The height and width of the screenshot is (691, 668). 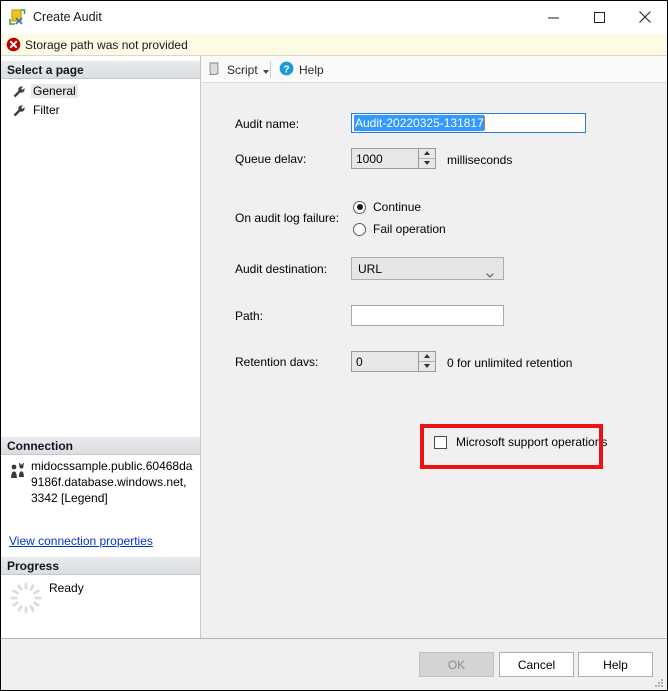 I want to click on queue-delay-increment-button, so click(x=427, y=154).